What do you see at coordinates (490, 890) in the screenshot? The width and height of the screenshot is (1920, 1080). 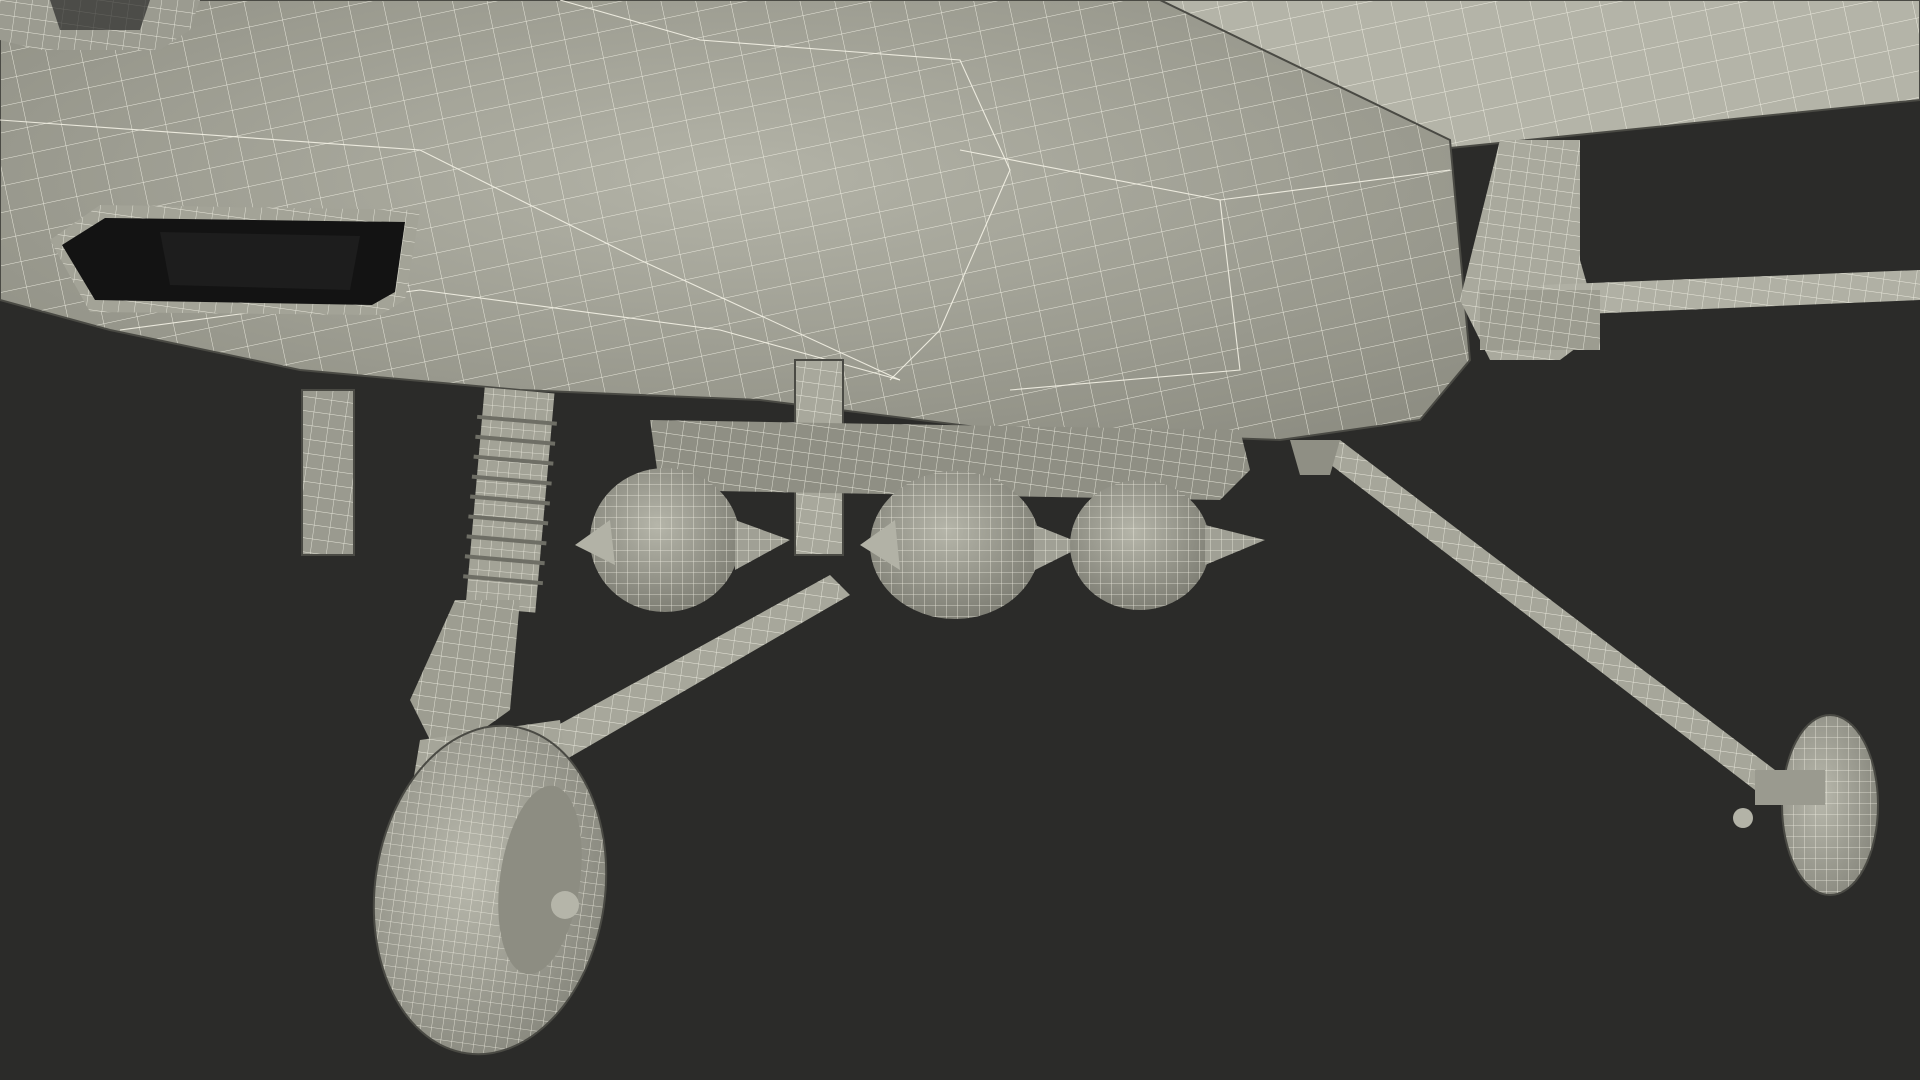 I see `nose-wheel` at bounding box center [490, 890].